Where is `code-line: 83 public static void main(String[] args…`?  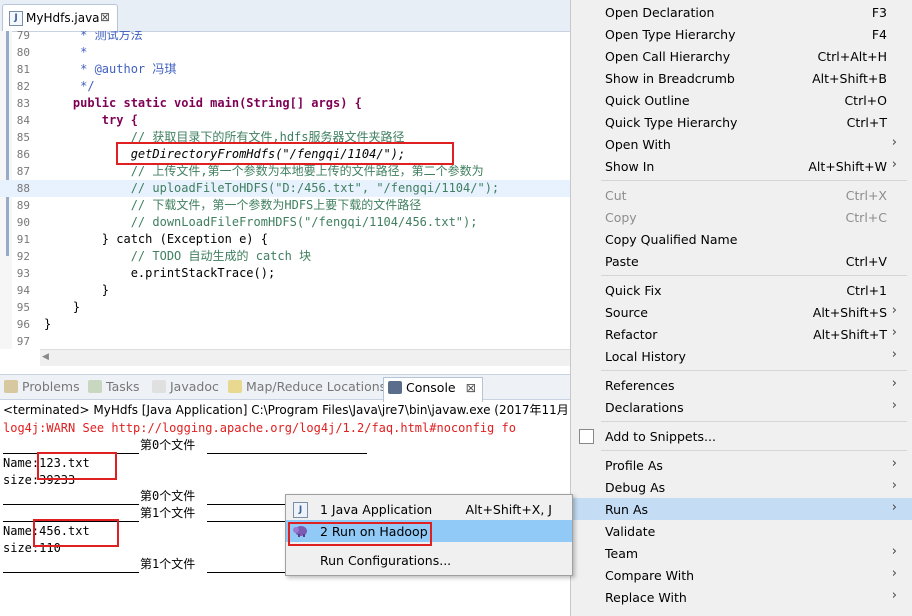
code-line: 83 public static void main(String[] args… is located at coordinates (285, 103).